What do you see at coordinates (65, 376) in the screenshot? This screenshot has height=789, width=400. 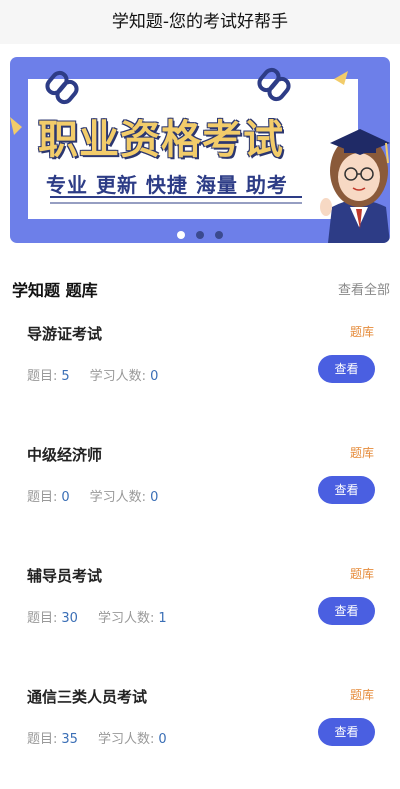 I see `questions-count: 5` at bounding box center [65, 376].